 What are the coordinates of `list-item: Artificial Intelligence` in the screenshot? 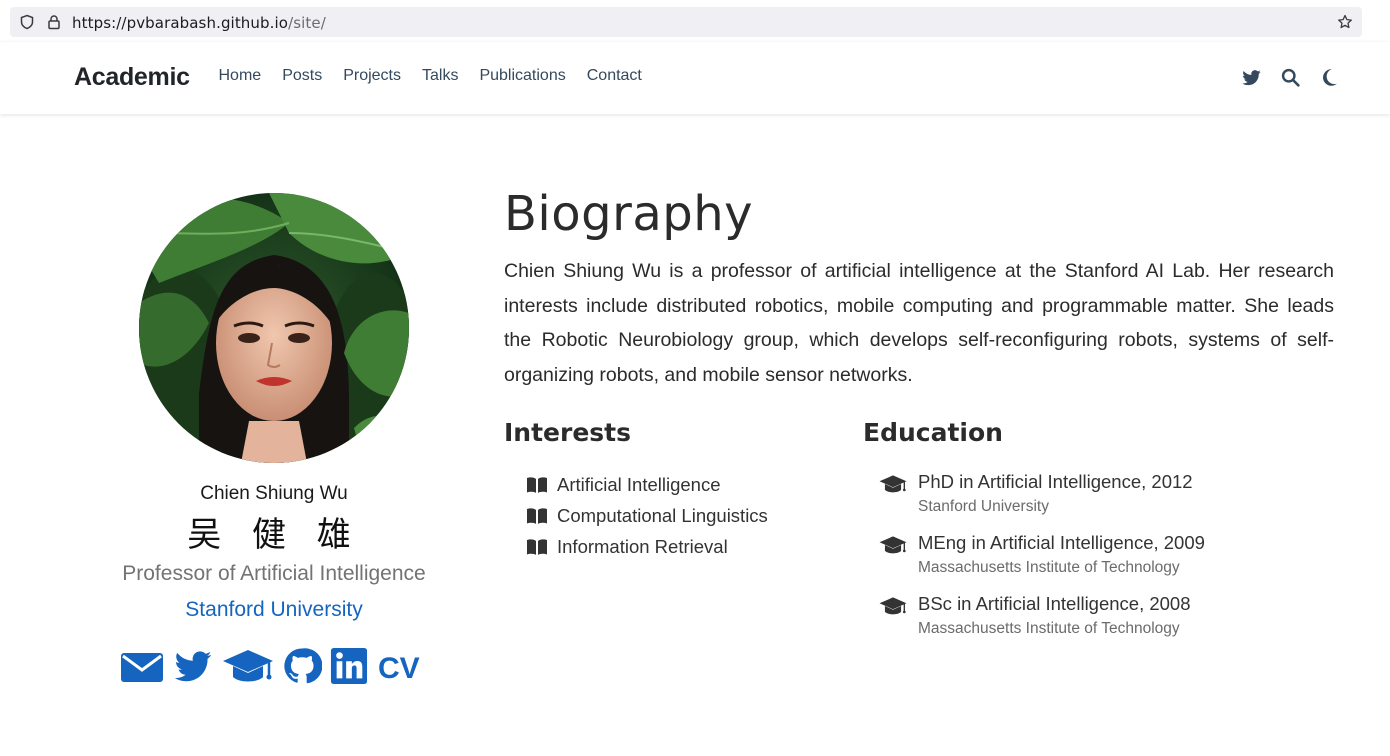 It's located at (647, 484).